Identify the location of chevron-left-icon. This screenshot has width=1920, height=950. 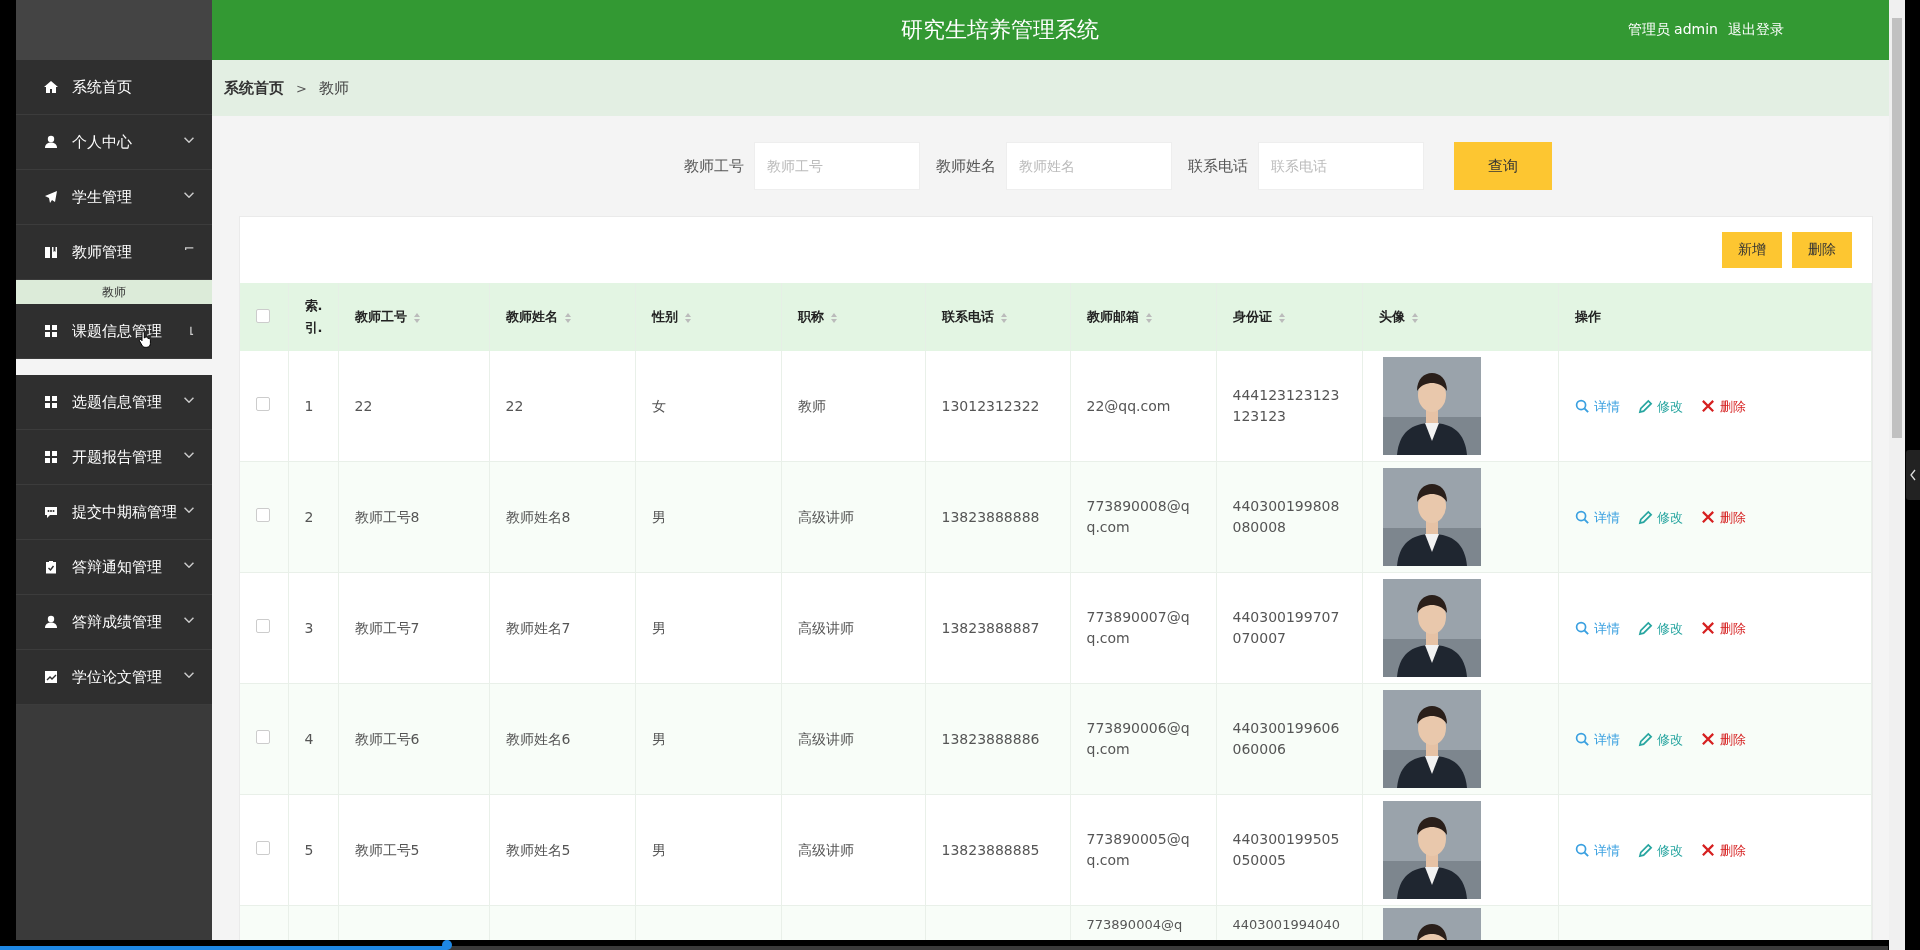
(1913, 475).